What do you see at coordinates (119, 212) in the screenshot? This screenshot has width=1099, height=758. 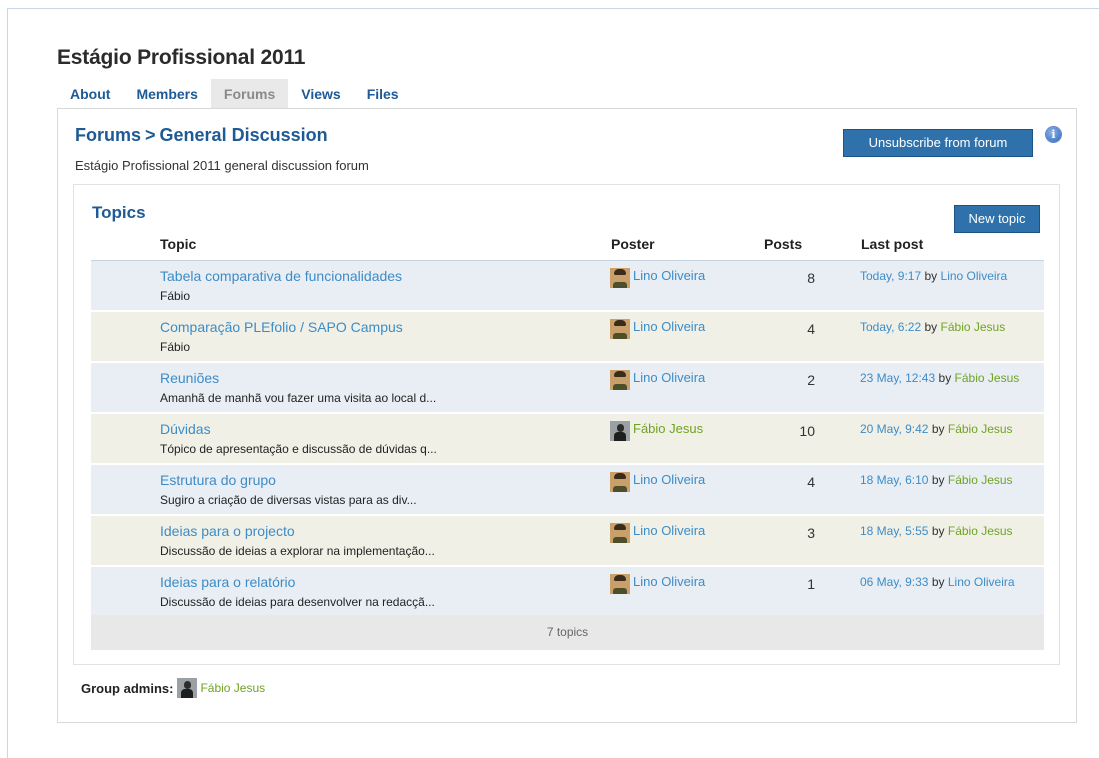 I see `topics-heading: Topics` at bounding box center [119, 212].